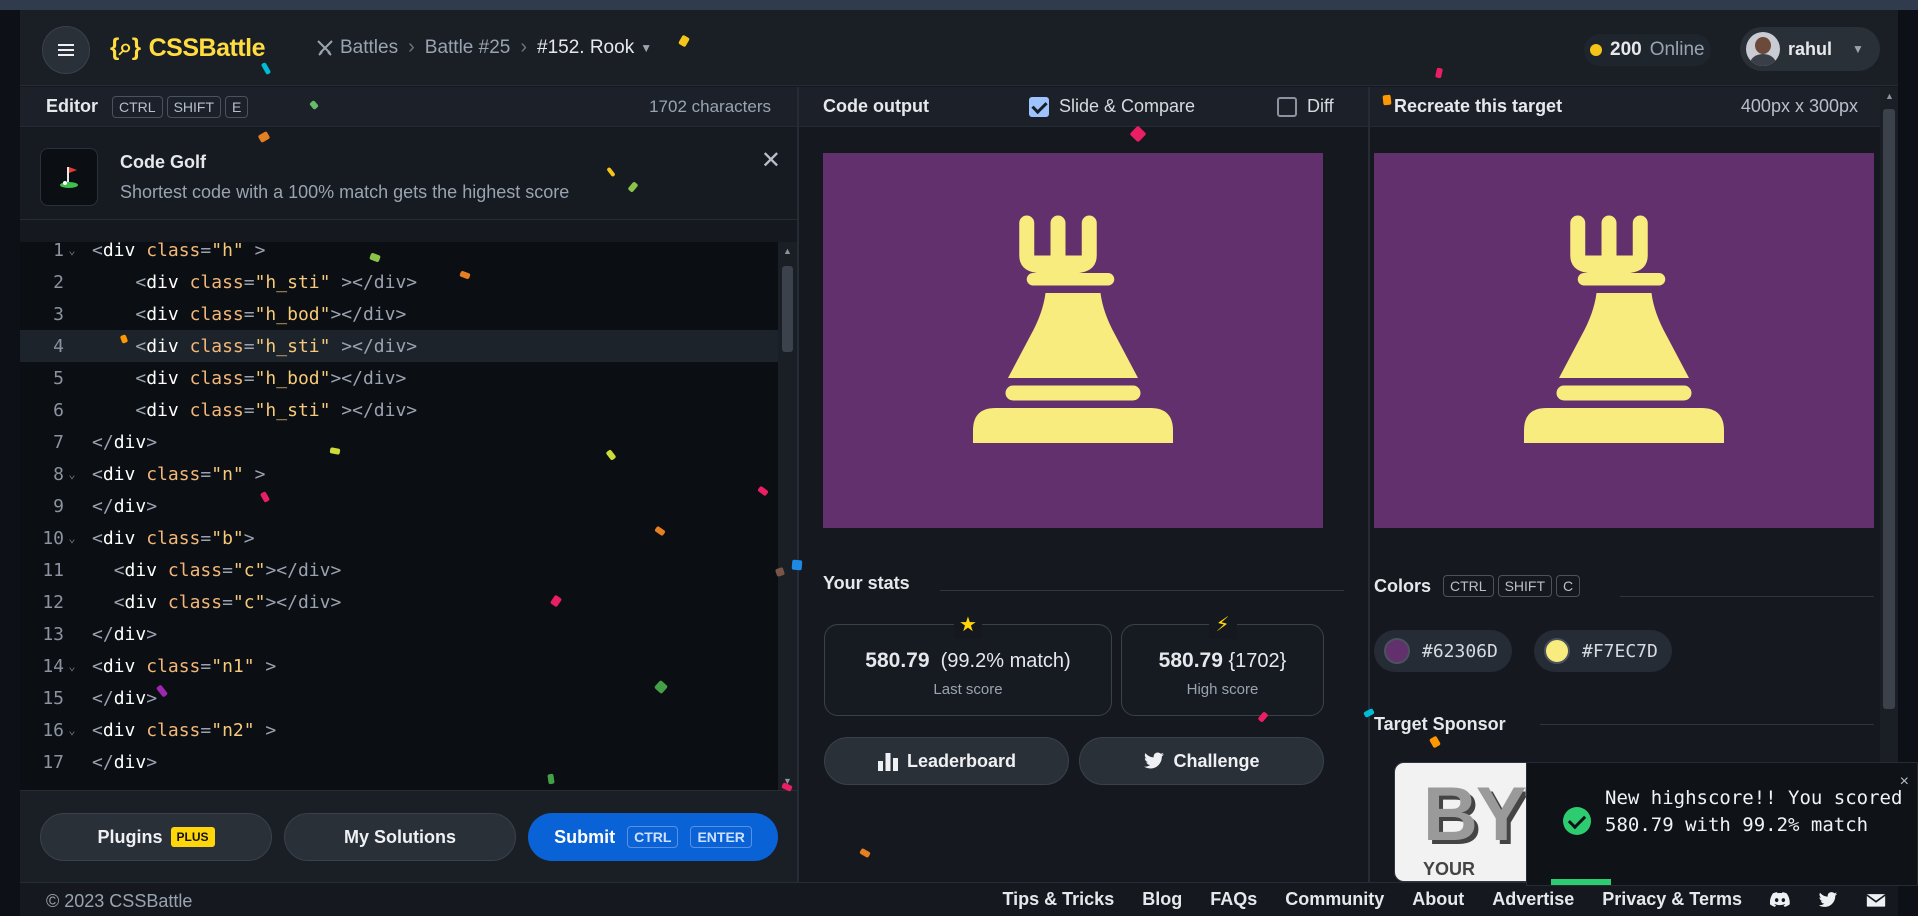 Image resolution: width=1918 pixels, height=916 pixels. I want to click on breadcrumb-battle: Battle #25, so click(468, 48).